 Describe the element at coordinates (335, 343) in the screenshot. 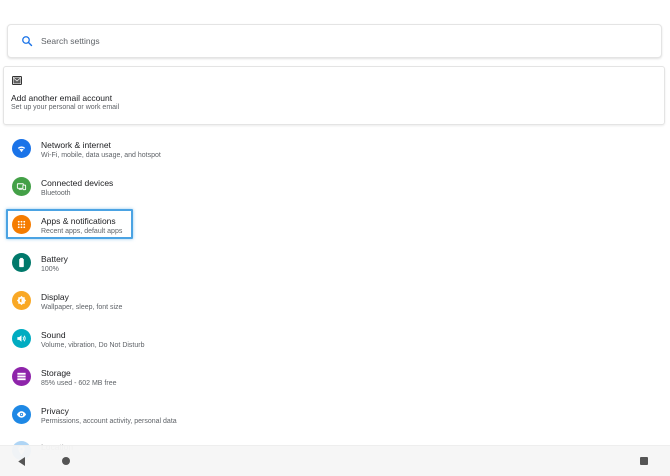

I see `settings-item-sound: Sound Volume, vibration, Do Not Disturb` at that location.